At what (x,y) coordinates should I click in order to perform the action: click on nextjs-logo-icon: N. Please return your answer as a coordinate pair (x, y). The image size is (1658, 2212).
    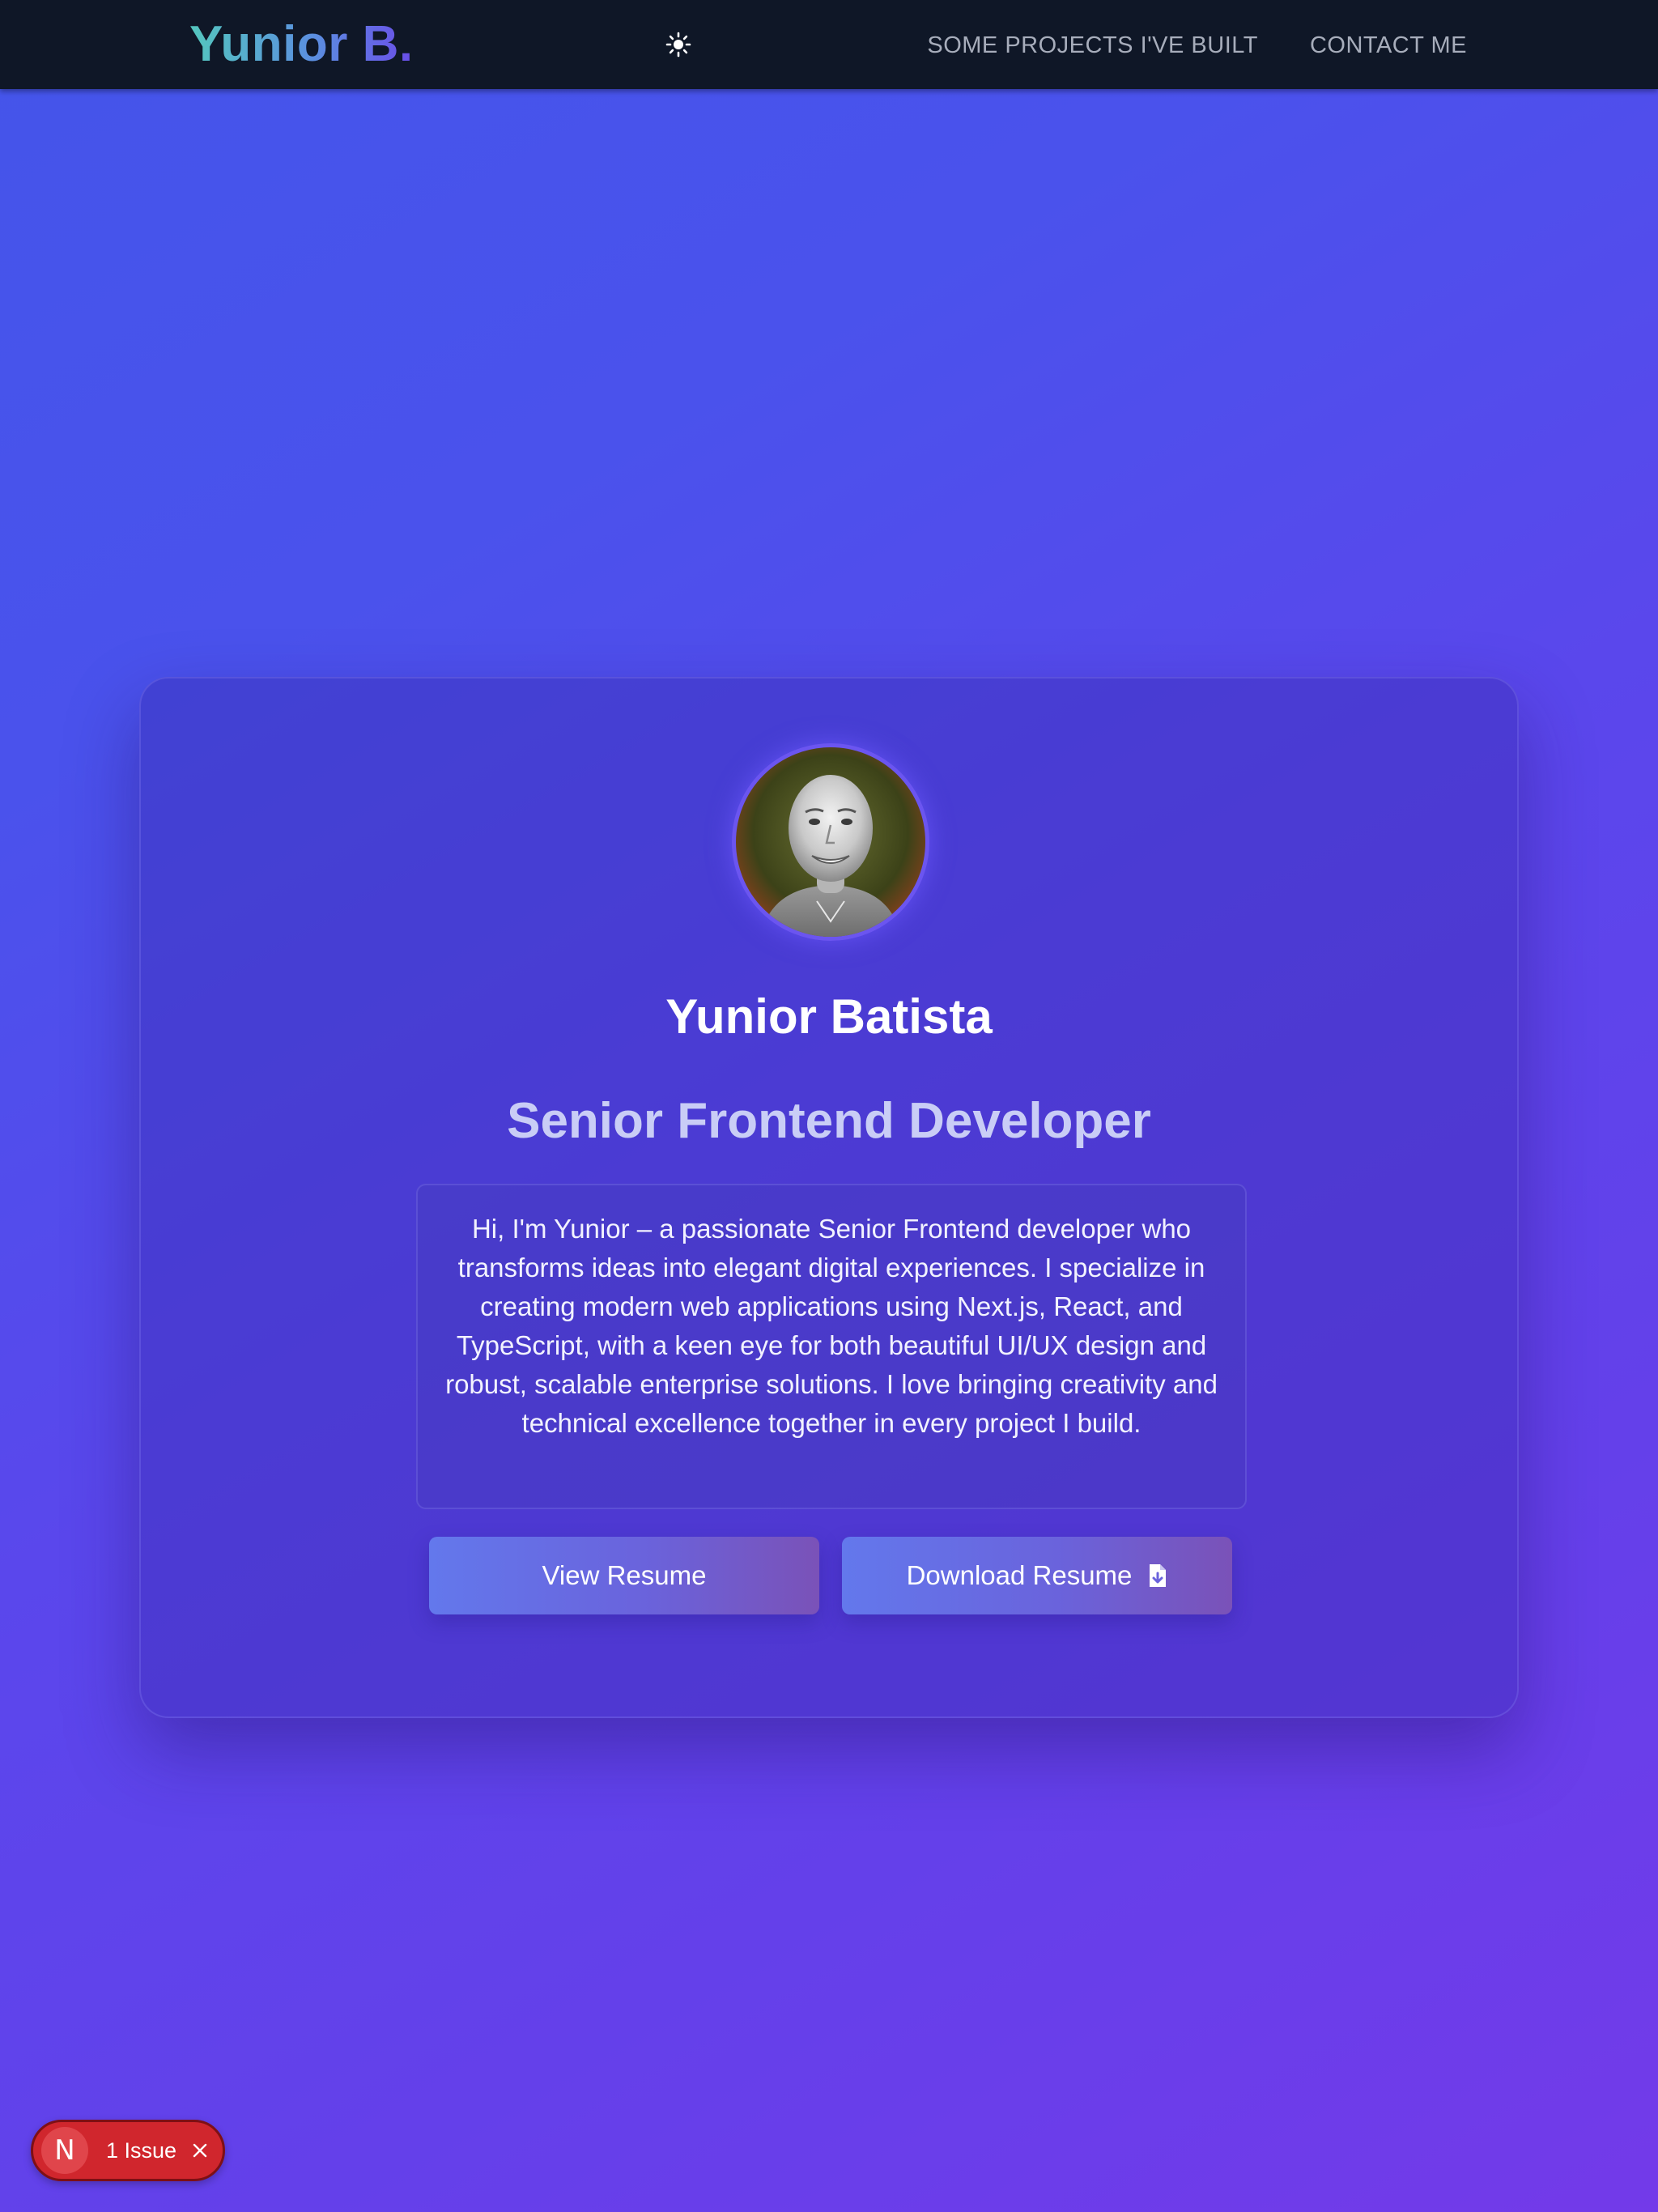
    Looking at the image, I should click on (64, 2150).